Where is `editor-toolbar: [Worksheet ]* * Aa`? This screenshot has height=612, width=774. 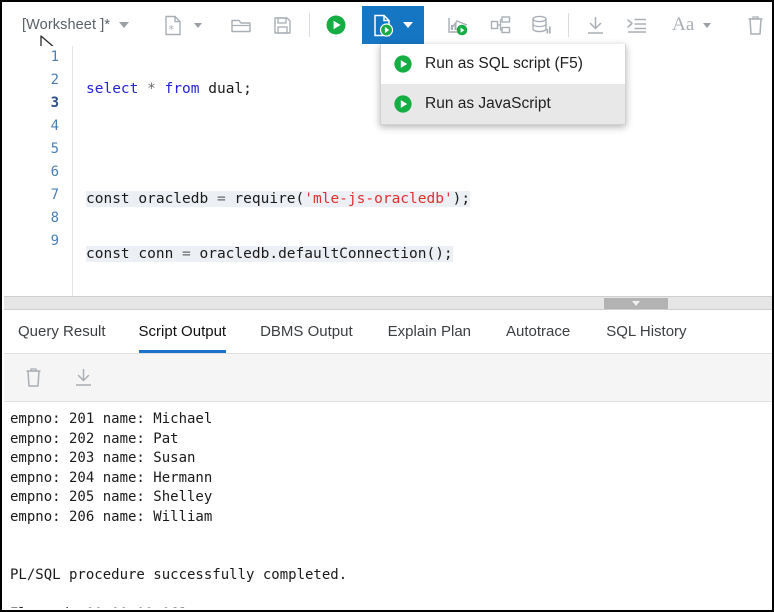 editor-toolbar: [Worksheet ]* * Aa is located at coordinates (388, 25).